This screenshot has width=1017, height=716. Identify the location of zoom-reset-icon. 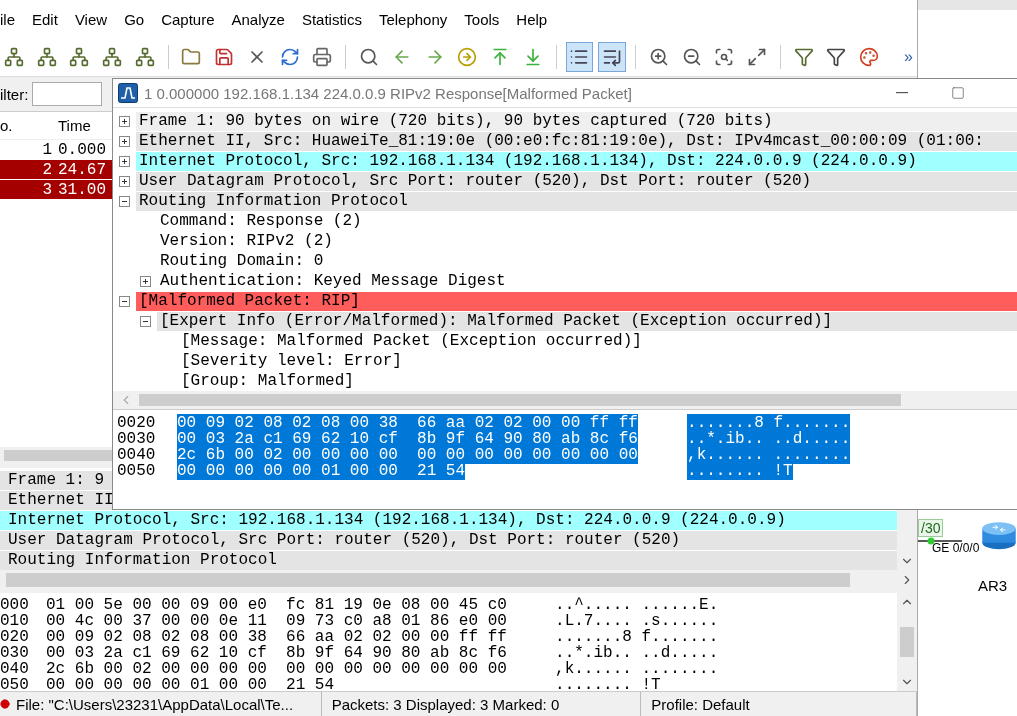
(724, 57).